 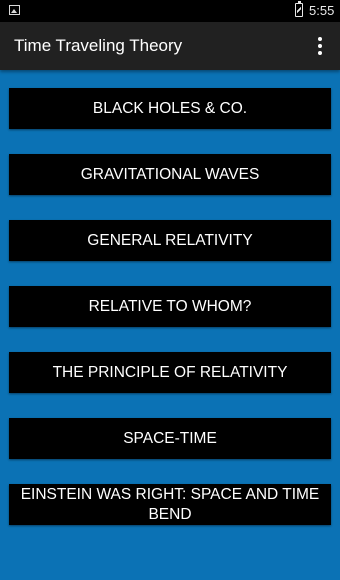 What do you see at coordinates (14, 10) in the screenshot?
I see `image-notification-icon` at bounding box center [14, 10].